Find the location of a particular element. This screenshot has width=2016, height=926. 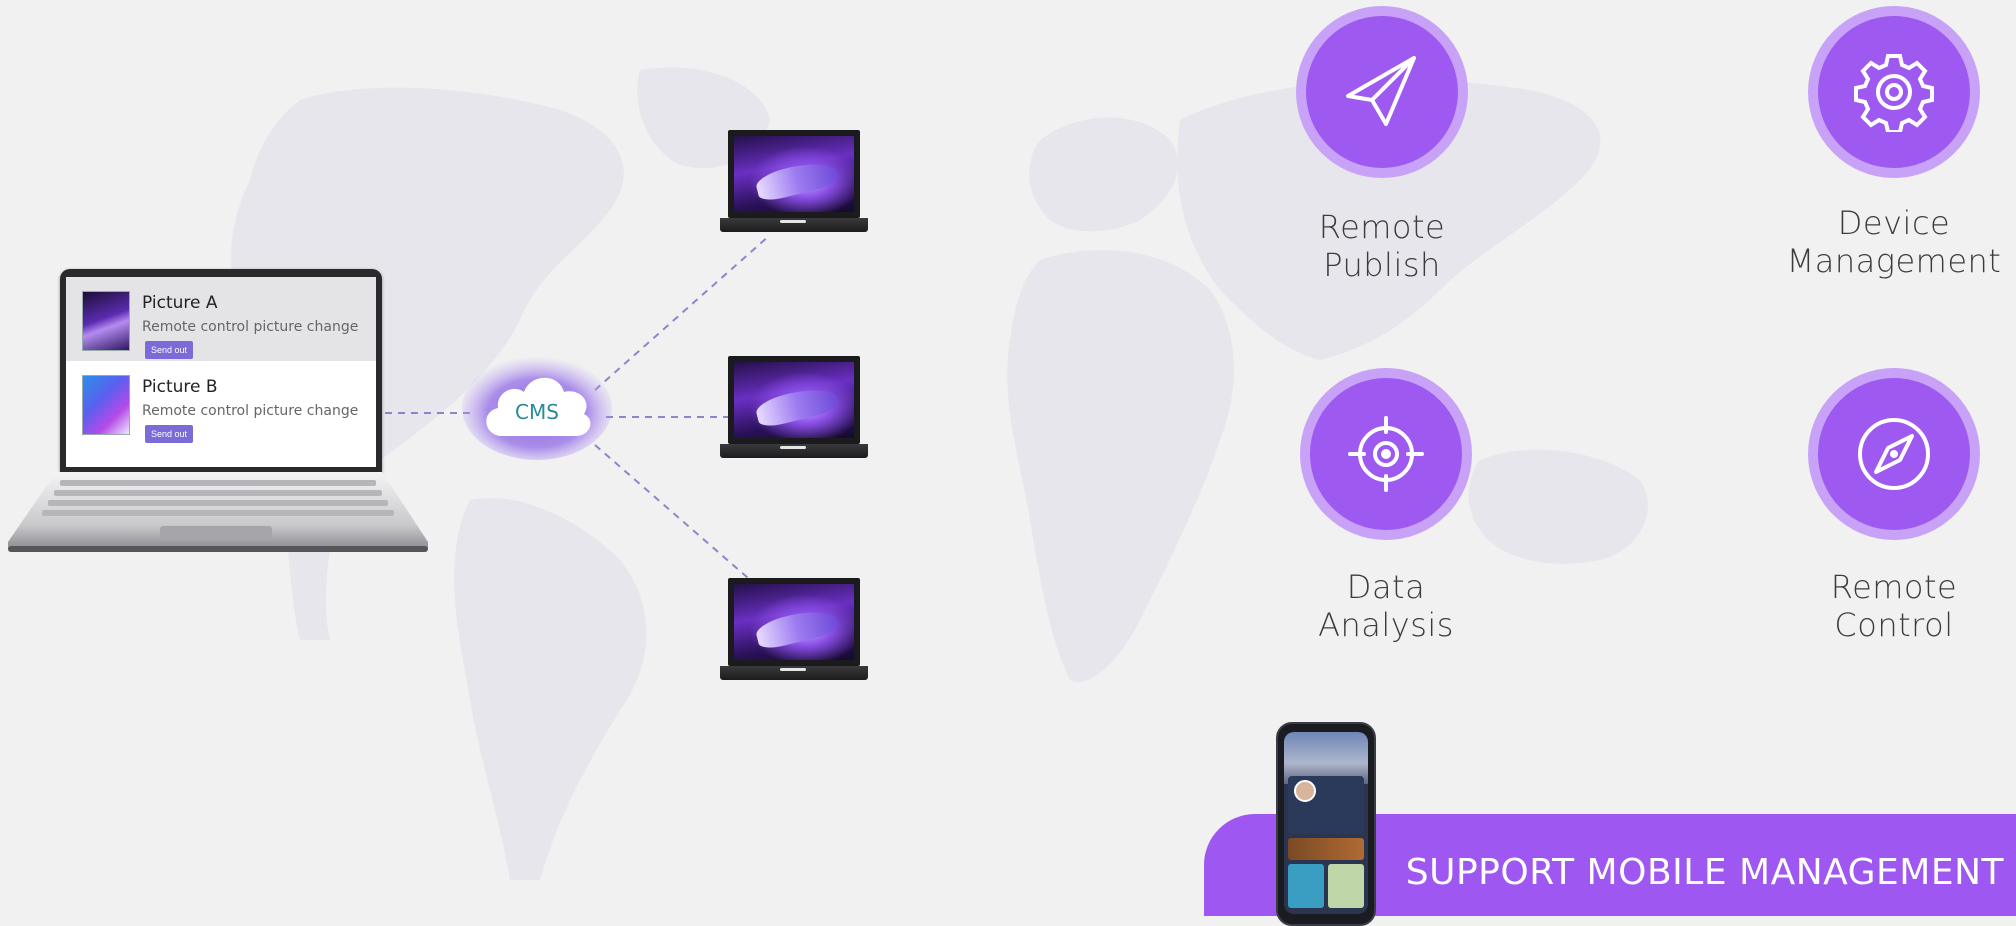

banner-text: SUPPORT MOBILE MANAGEMENT is located at coordinates (1704, 872).